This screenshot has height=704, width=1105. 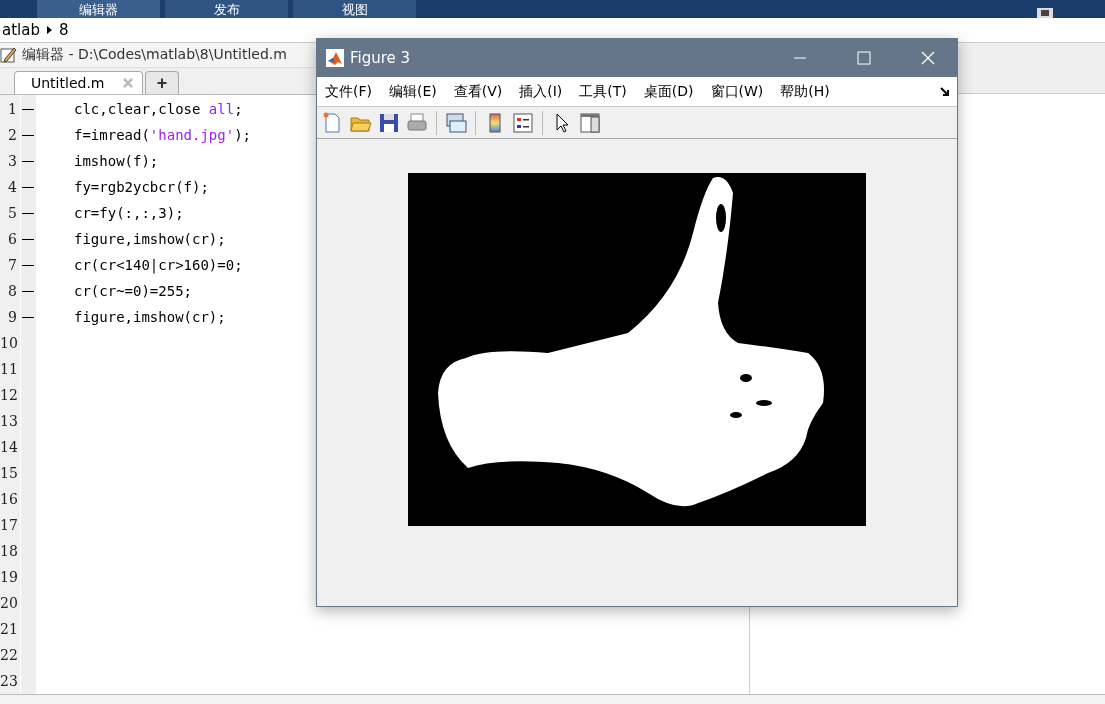 What do you see at coordinates (8, 343) in the screenshot?
I see `line-number: 10` at bounding box center [8, 343].